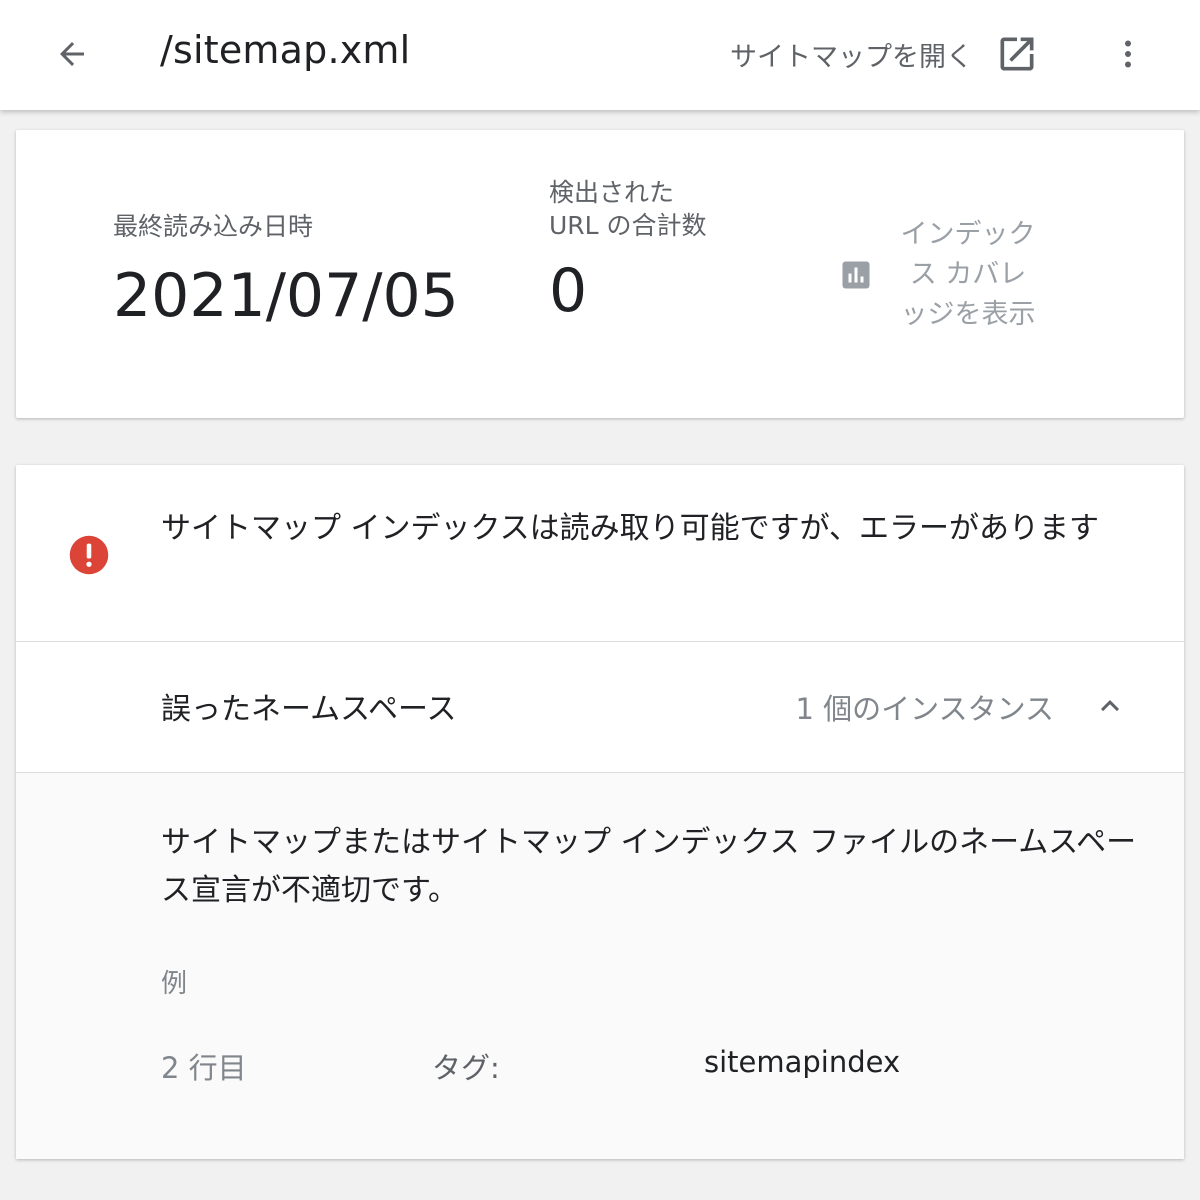 The image size is (1200, 1200). I want to click on error-icon, so click(89, 555).